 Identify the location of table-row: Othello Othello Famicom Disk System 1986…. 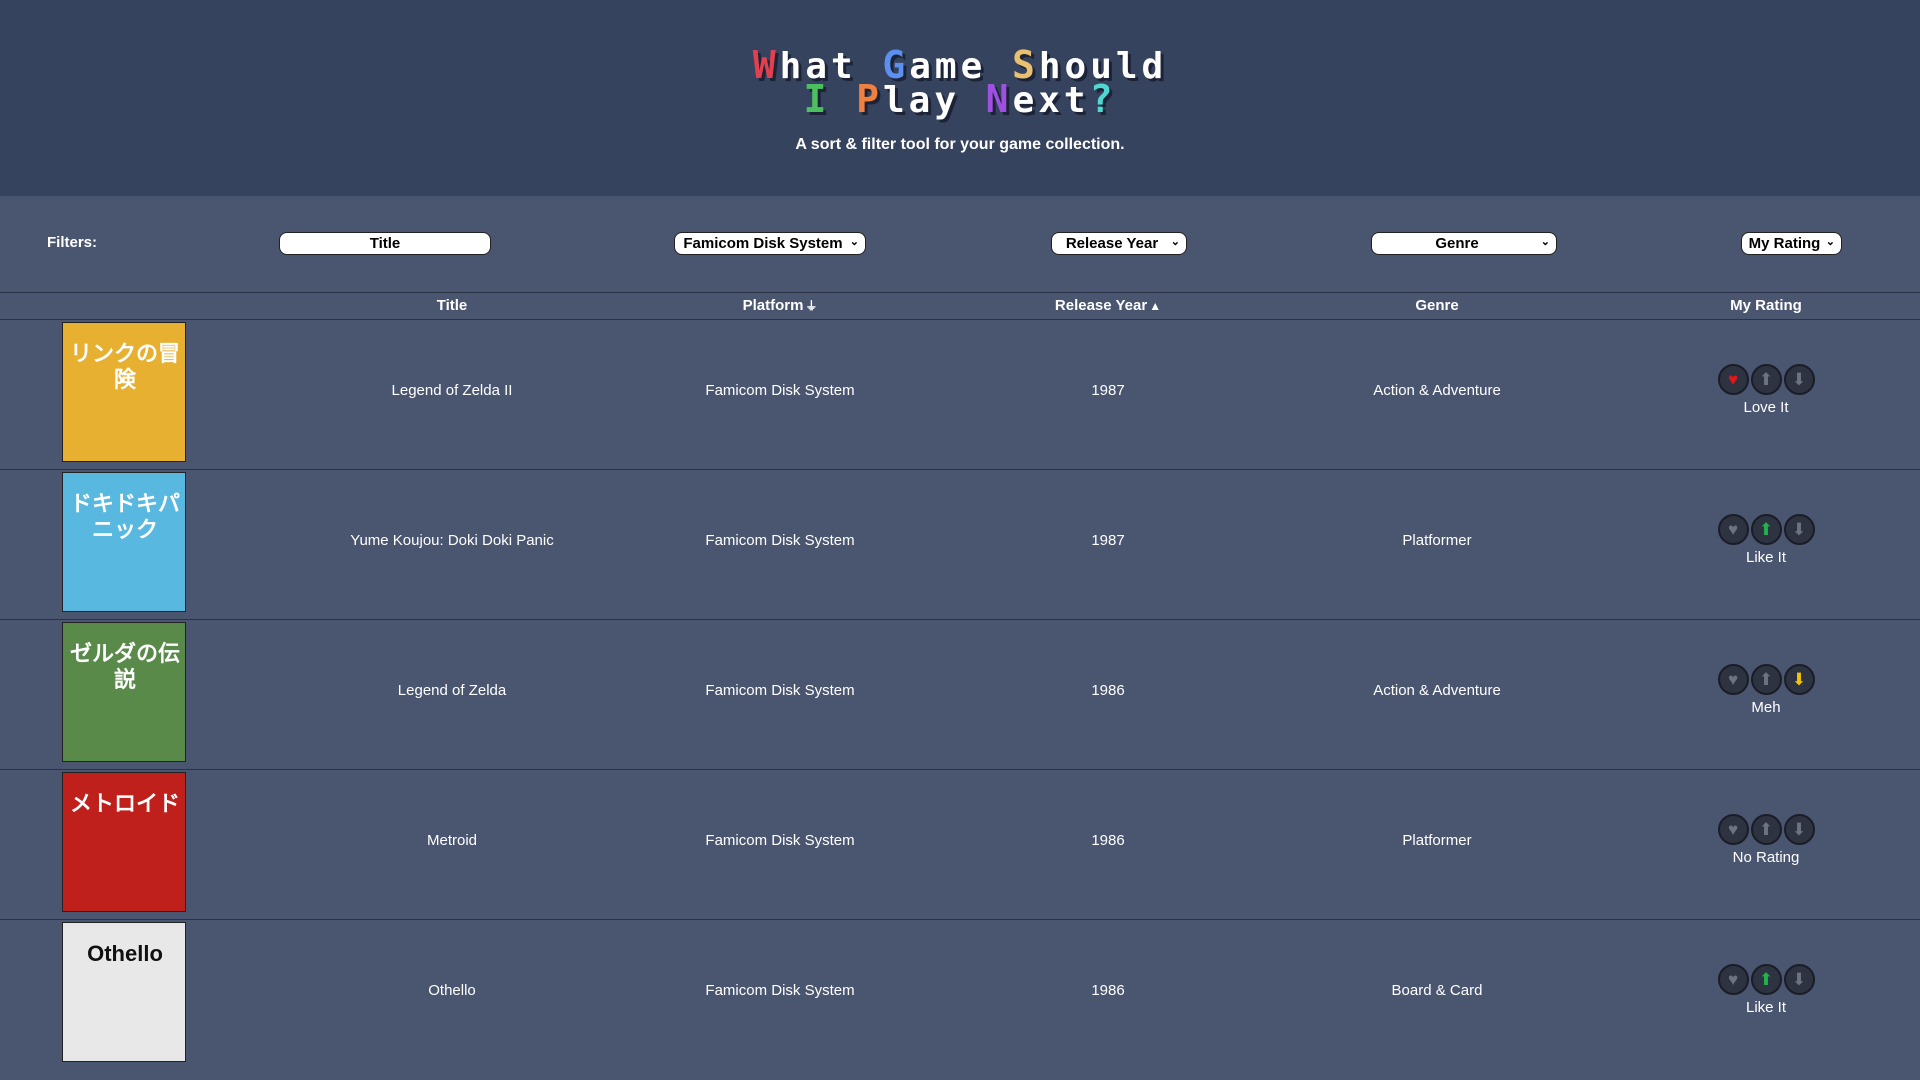
(960, 991).